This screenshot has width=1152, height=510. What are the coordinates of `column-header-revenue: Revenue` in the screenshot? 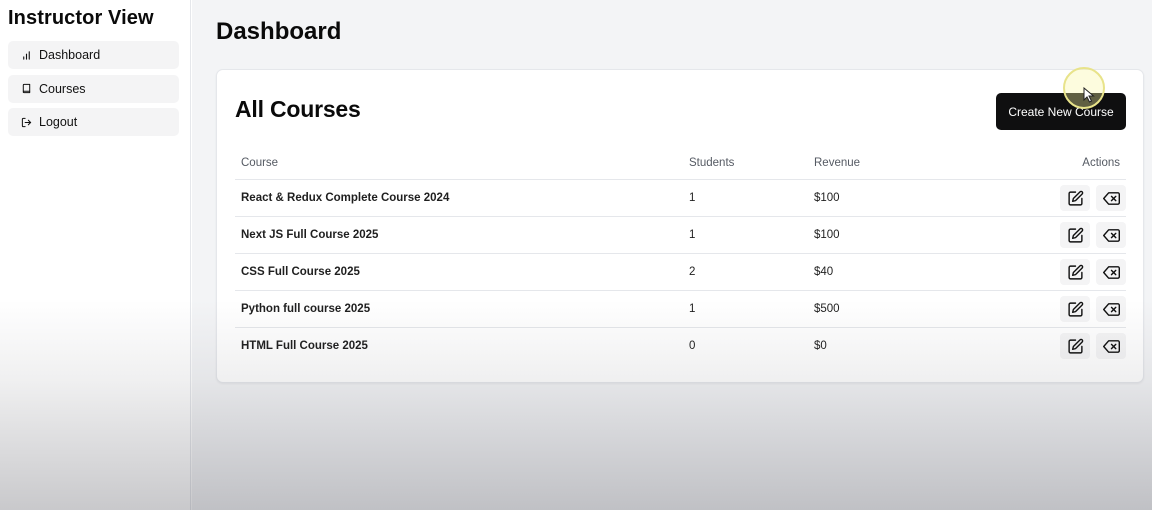 It's located at (911, 163).